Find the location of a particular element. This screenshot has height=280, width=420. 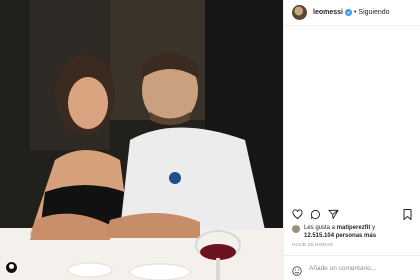

likes-count-link: 12.515.104 personas más is located at coordinates (340, 236).